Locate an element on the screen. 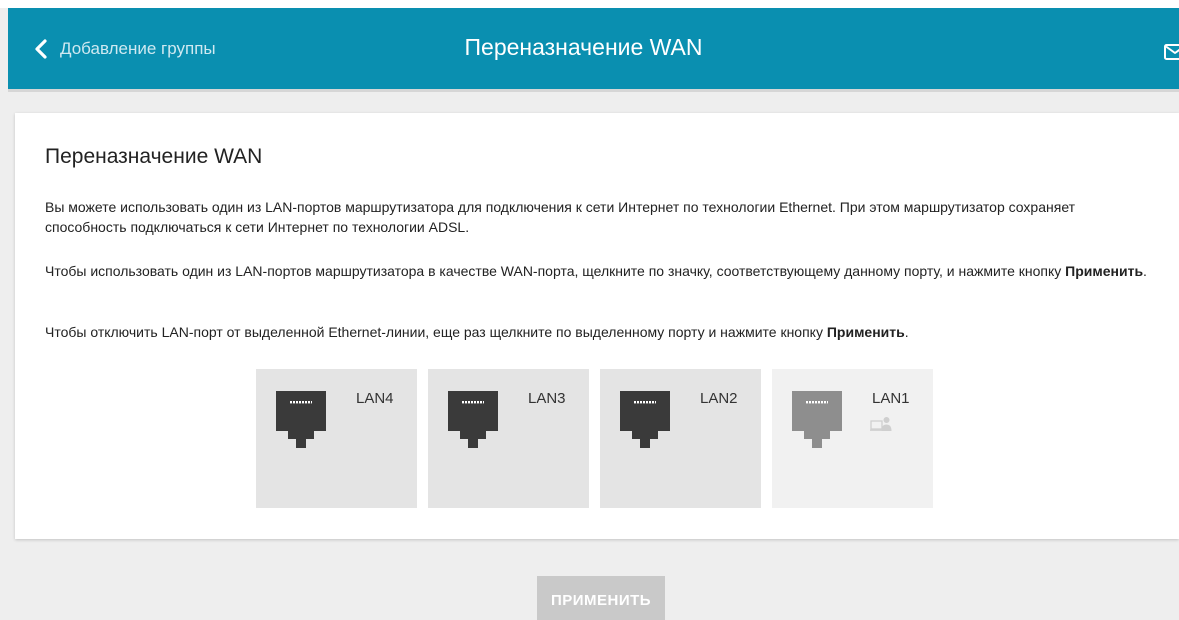 This screenshot has width=1179, height=620. port-selector: LAN4 LAN3 LAN2 LAN1 is located at coordinates (600, 438).